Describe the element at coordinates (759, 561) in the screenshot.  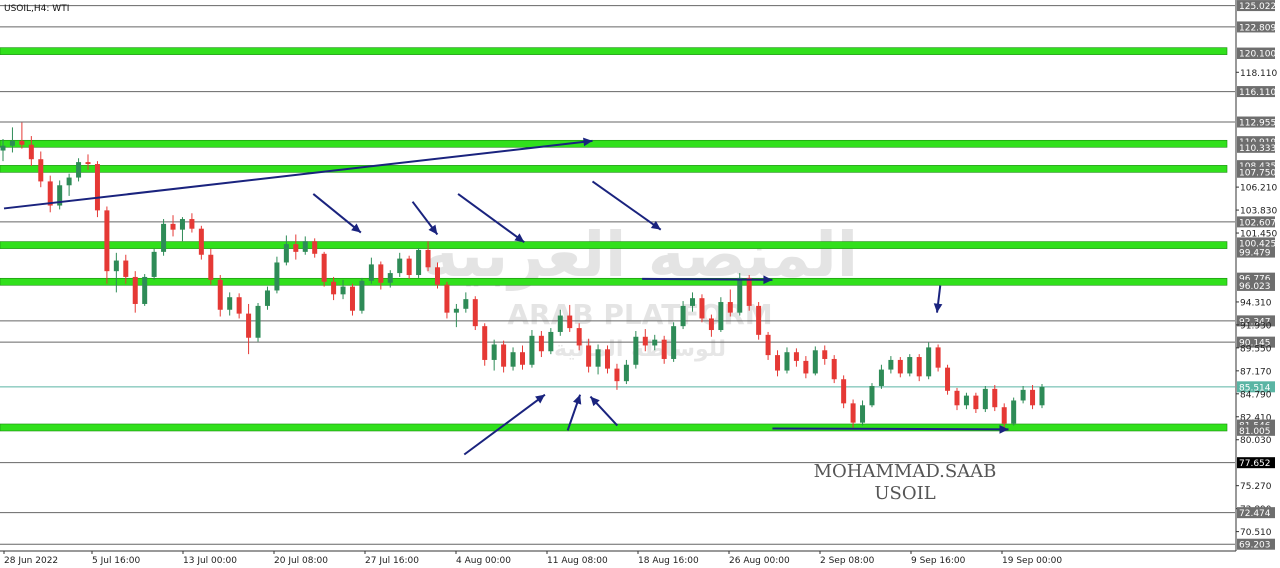
I see `time-tick-label: 26 Aug 00:00` at that location.